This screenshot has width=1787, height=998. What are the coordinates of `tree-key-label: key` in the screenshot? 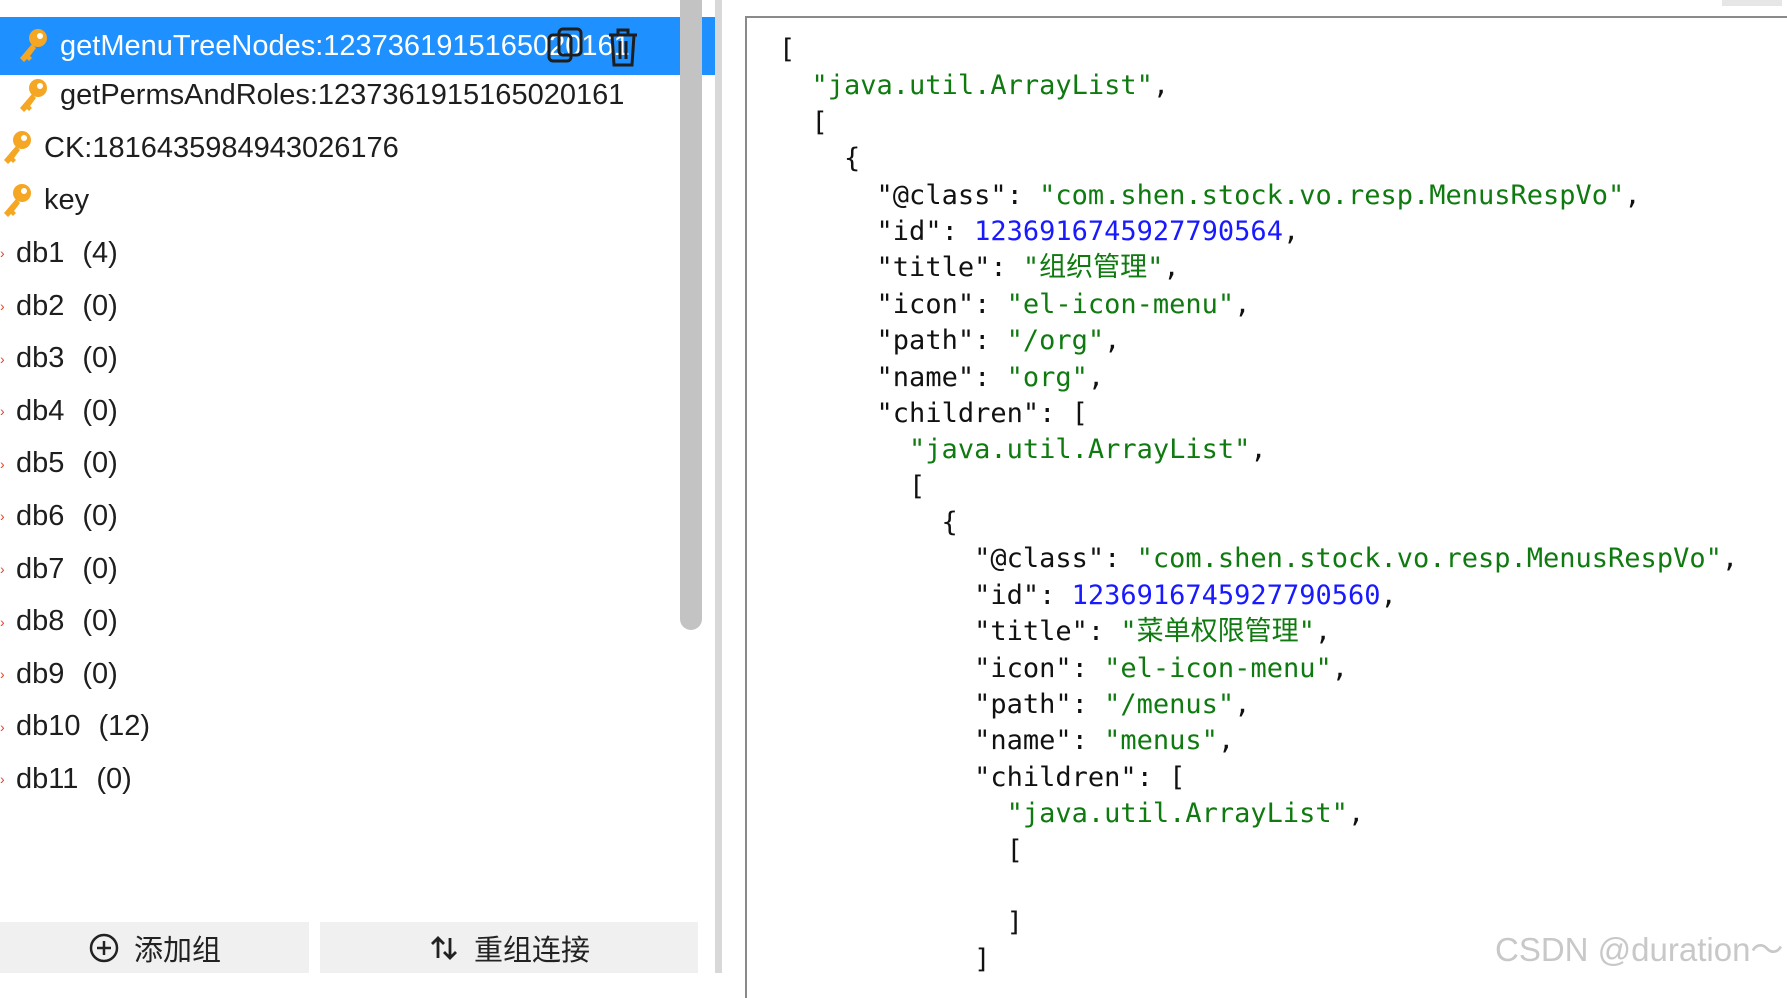 It's located at (67, 200).